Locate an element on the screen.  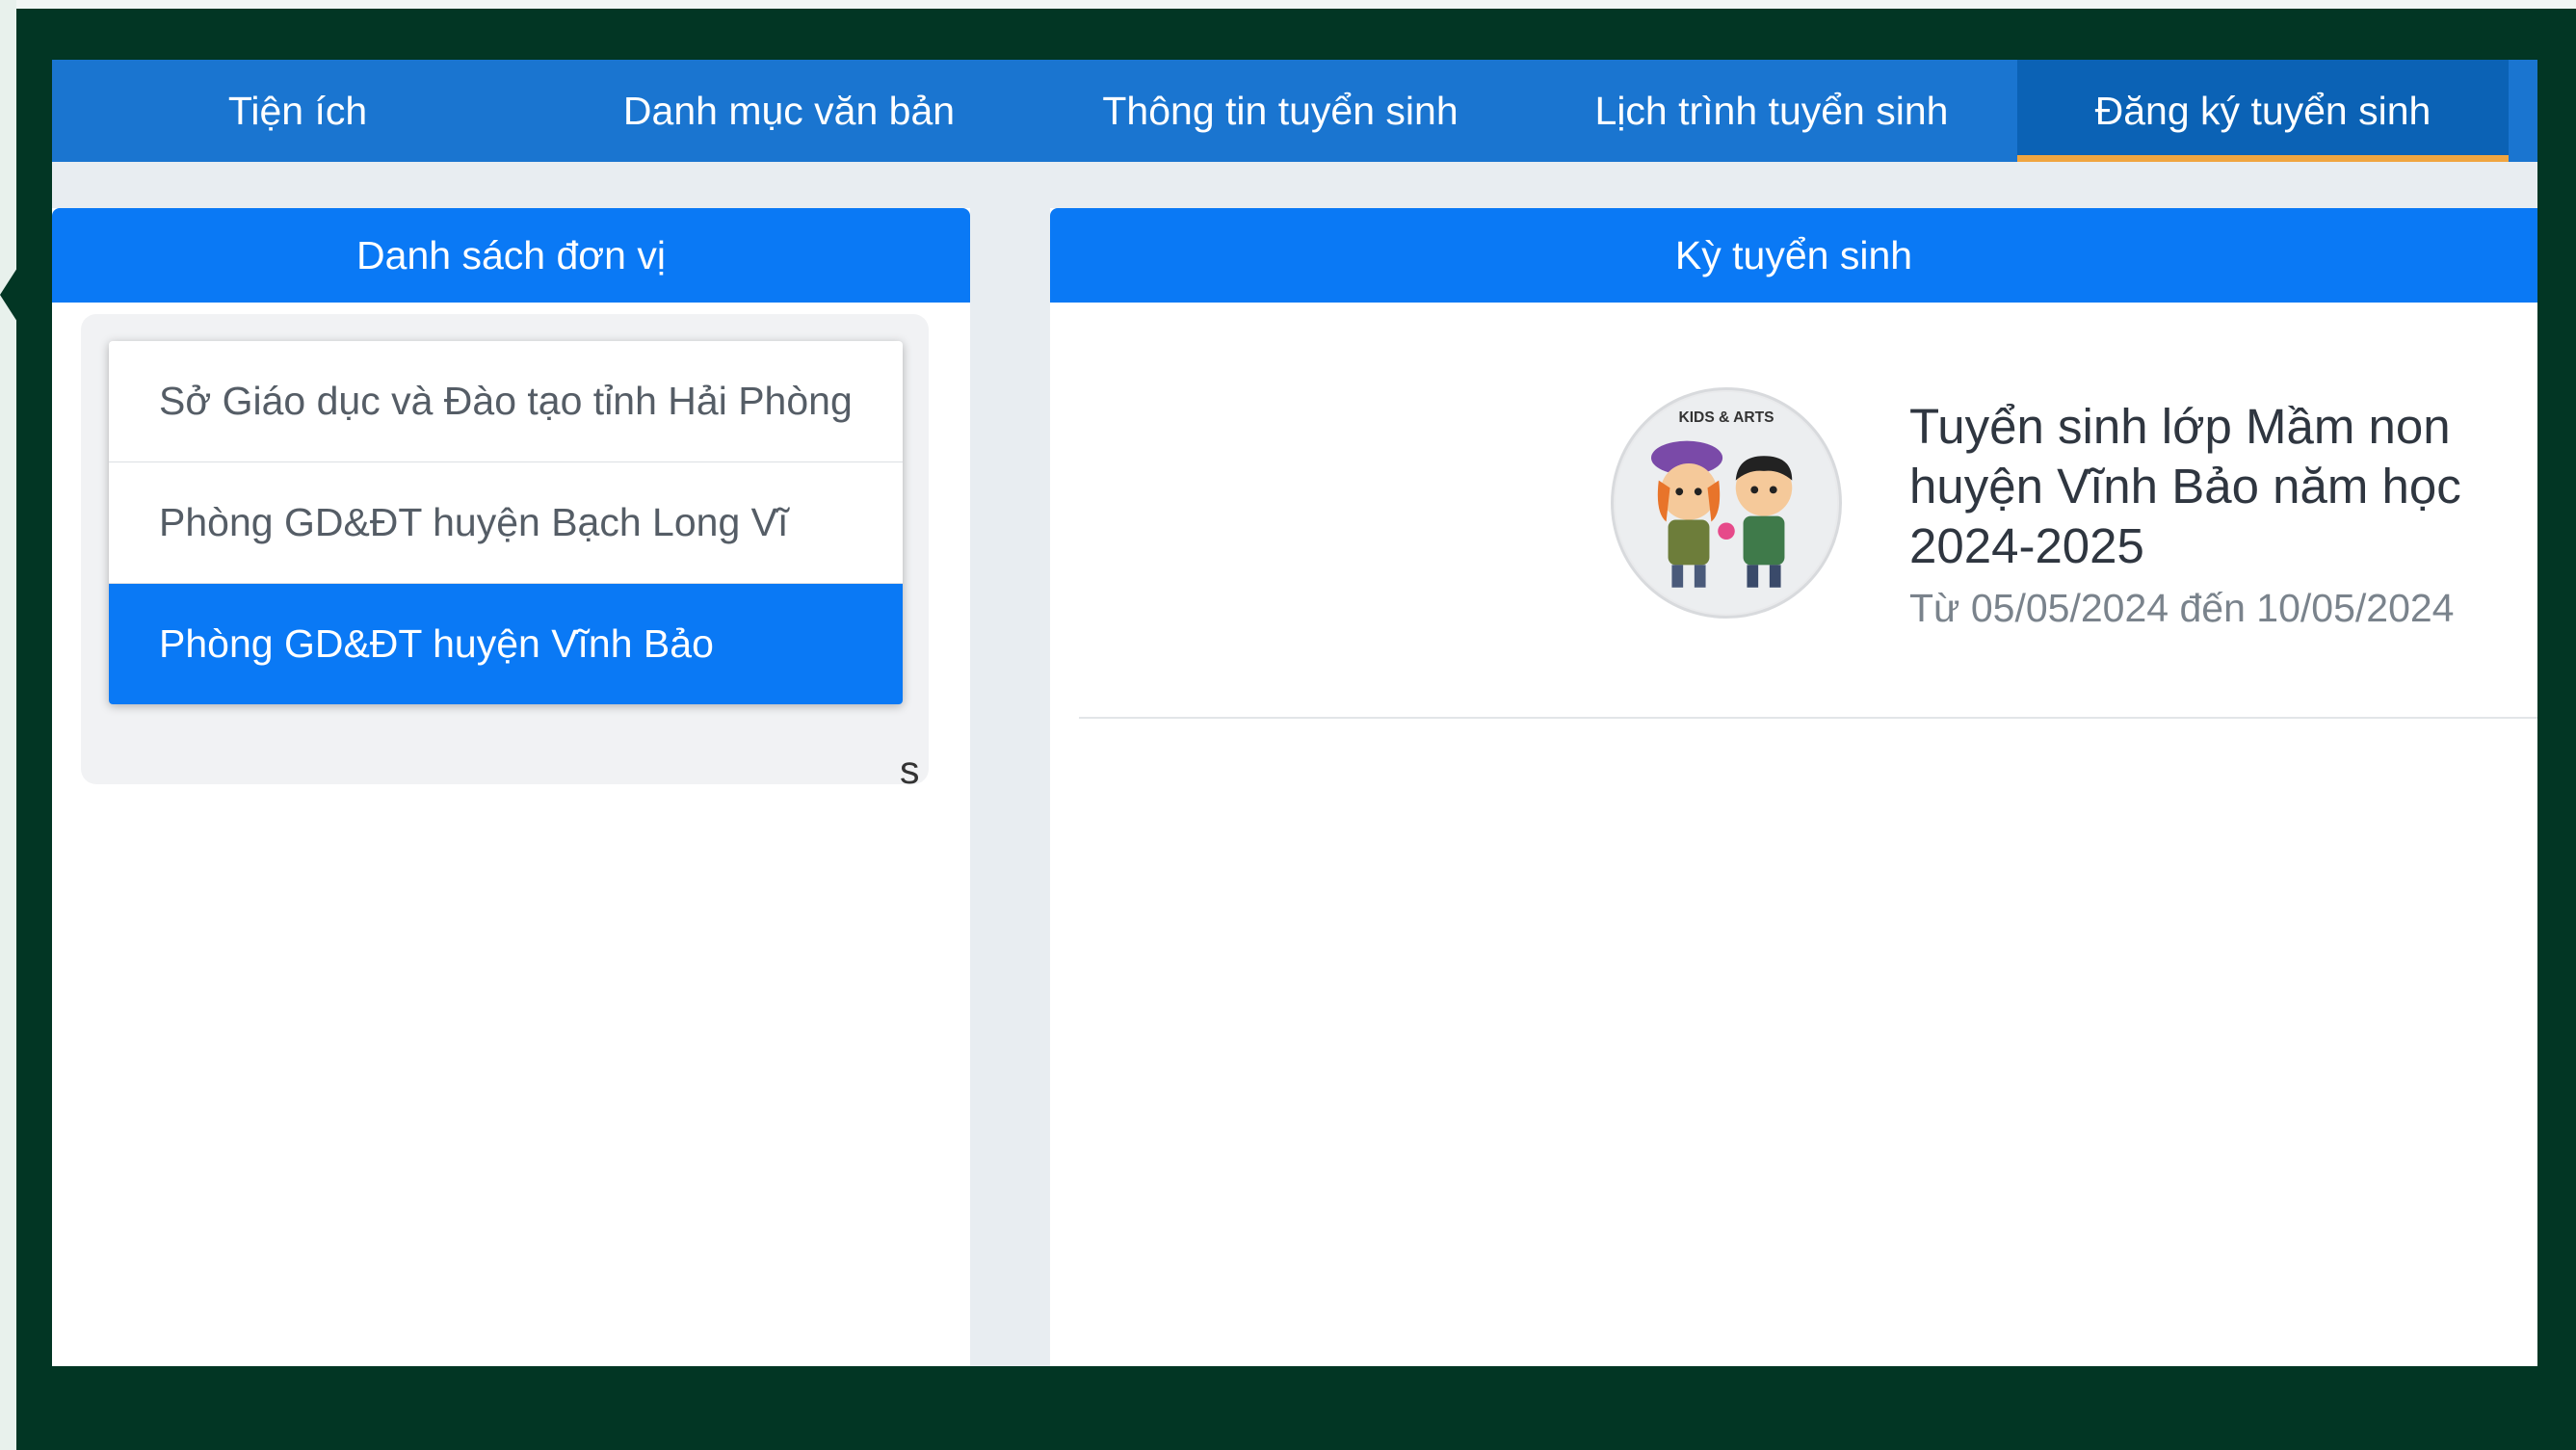
nav-item-label: Danh mục văn bản is located at coordinates (789, 110).